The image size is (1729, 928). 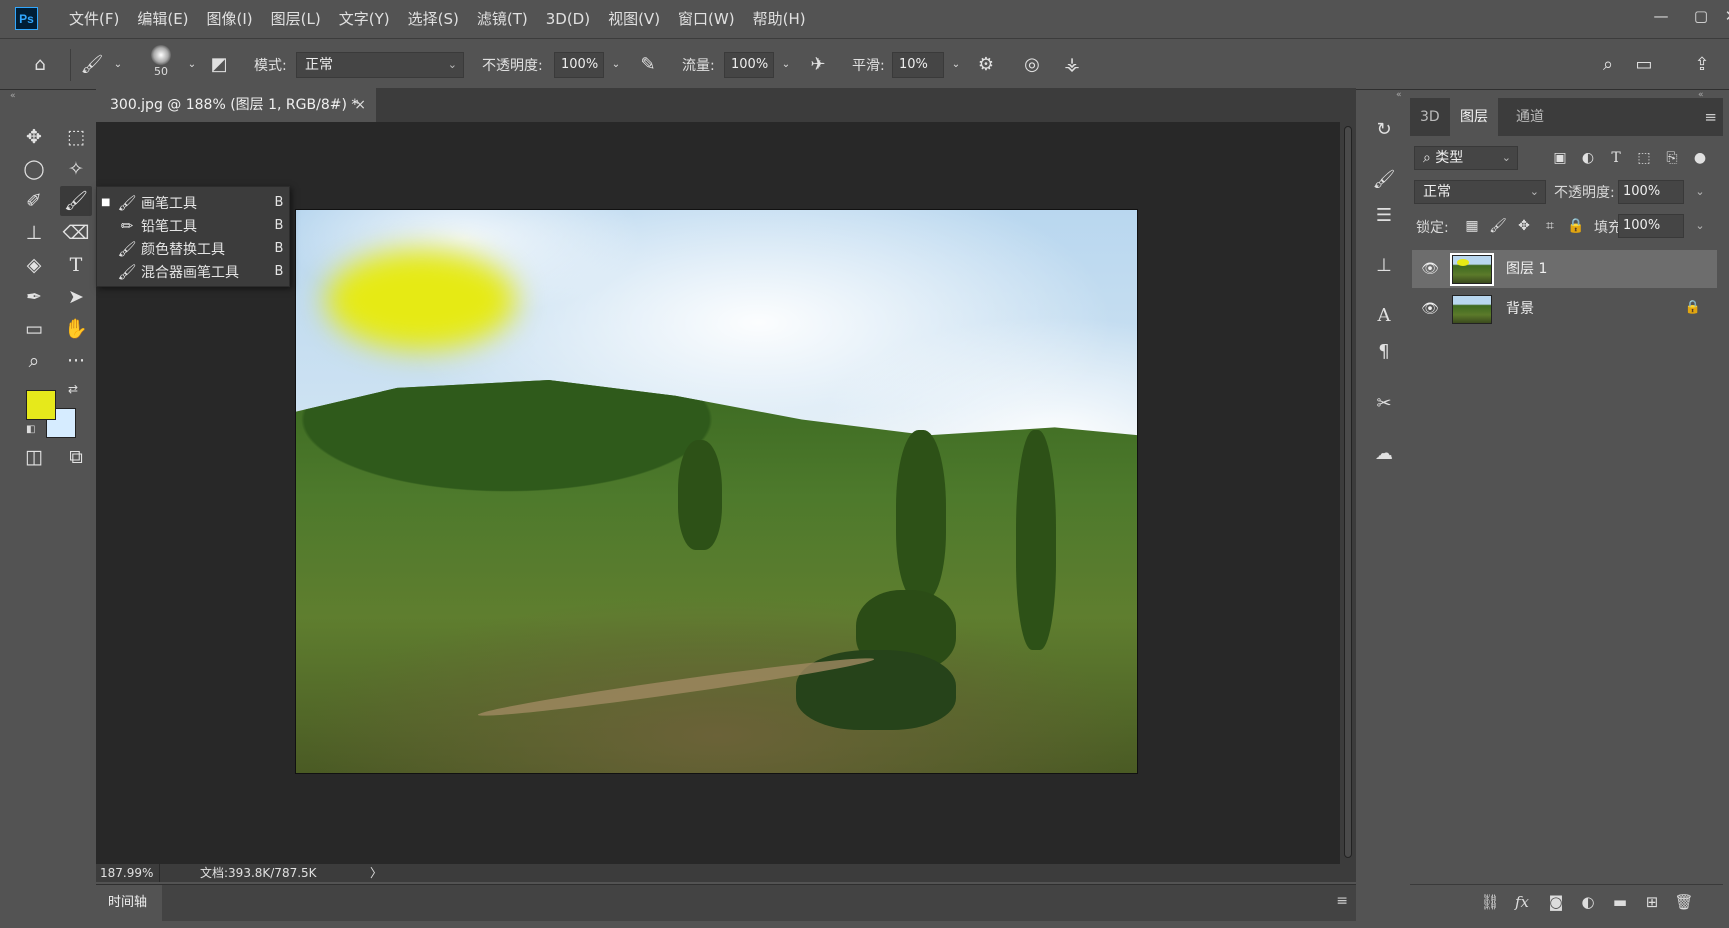 What do you see at coordinates (40, 65) in the screenshot?
I see `home-icon: ⌂` at bounding box center [40, 65].